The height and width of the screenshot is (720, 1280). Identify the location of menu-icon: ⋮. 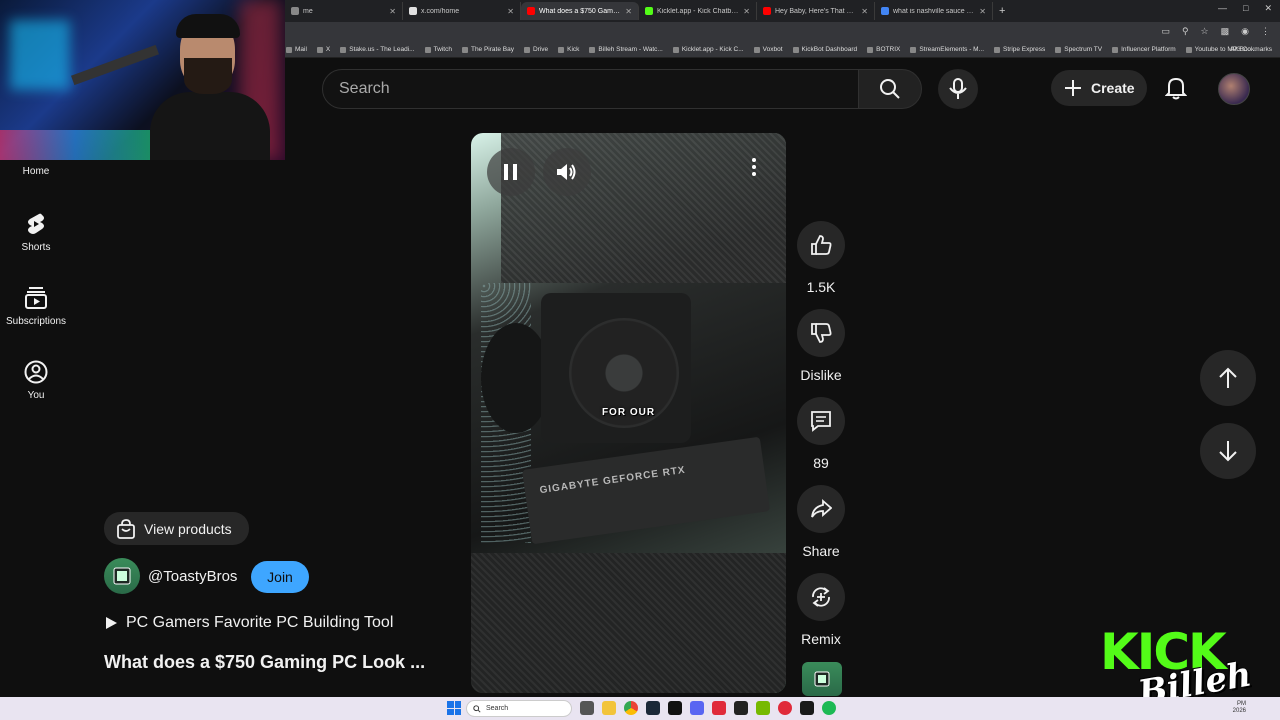
(1265, 31).